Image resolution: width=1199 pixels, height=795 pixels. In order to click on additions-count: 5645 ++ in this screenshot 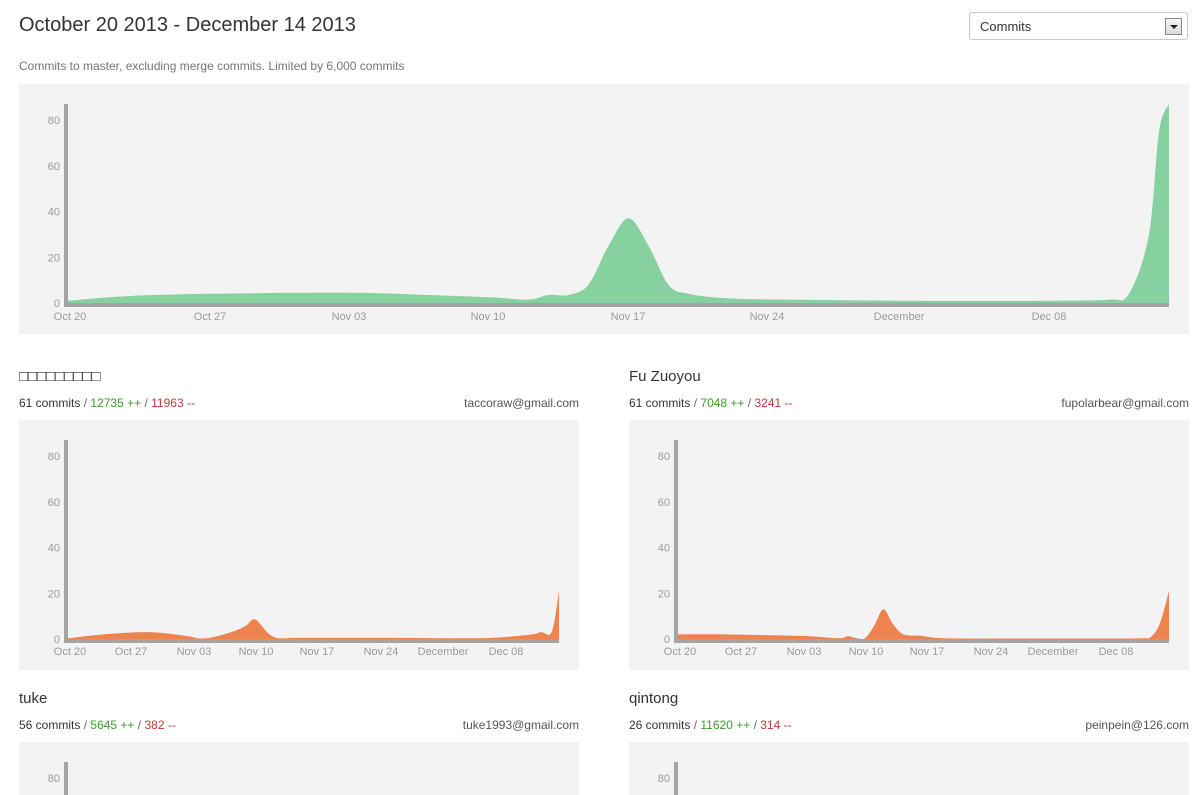, I will do `click(112, 725)`.